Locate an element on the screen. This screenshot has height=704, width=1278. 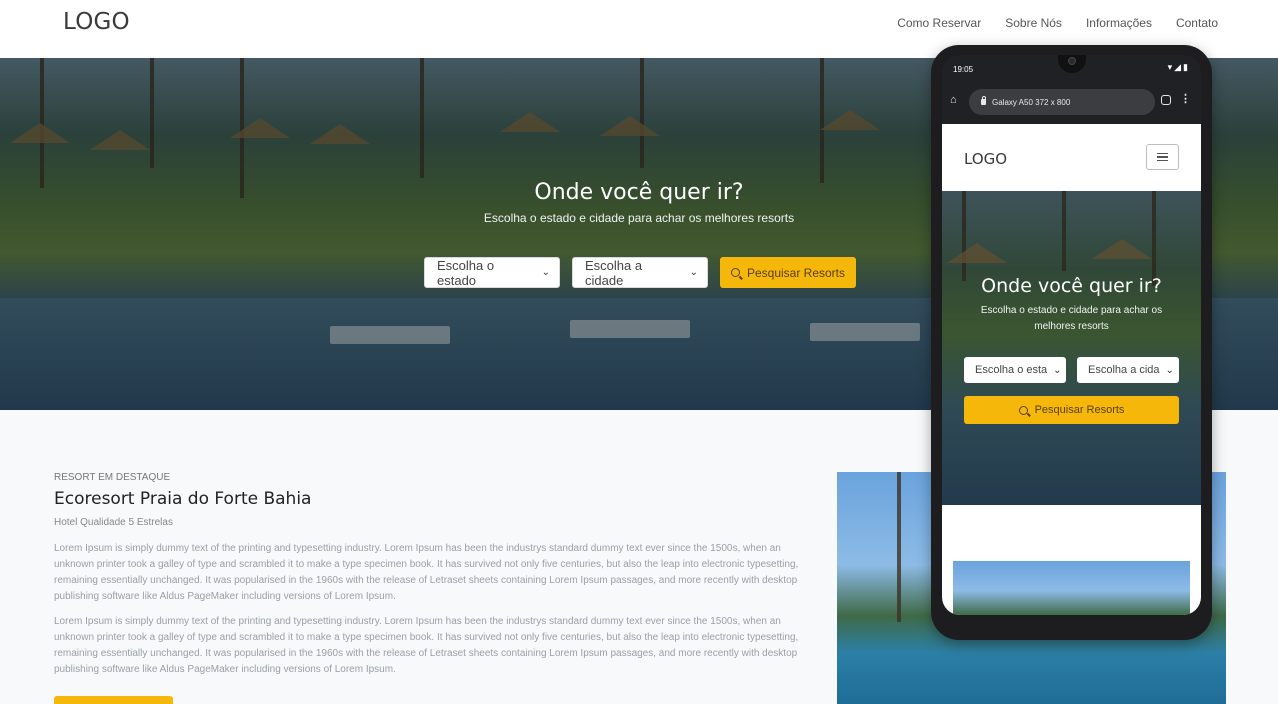
search-resorts-button: Pesquisar Resorts is located at coordinates (788, 272).